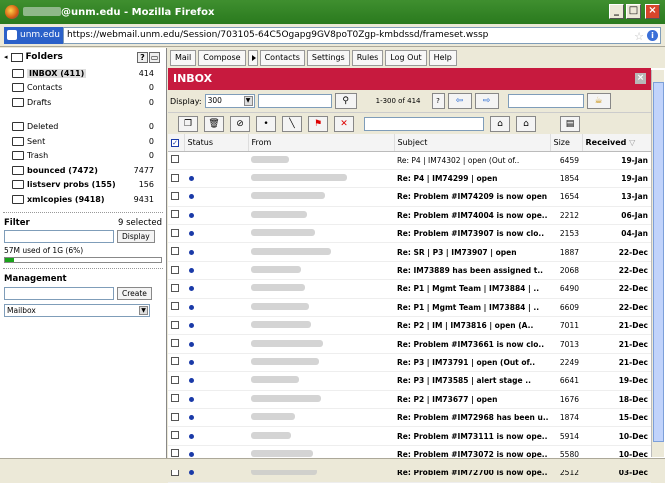 The width and height of the screenshot is (665, 483). What do you see at coordinates (409, 399) in the screenshot?
I see `table-row: Re: P2 | IM73677 | open 1676 18-Dec` at bounding box center [409, 399].